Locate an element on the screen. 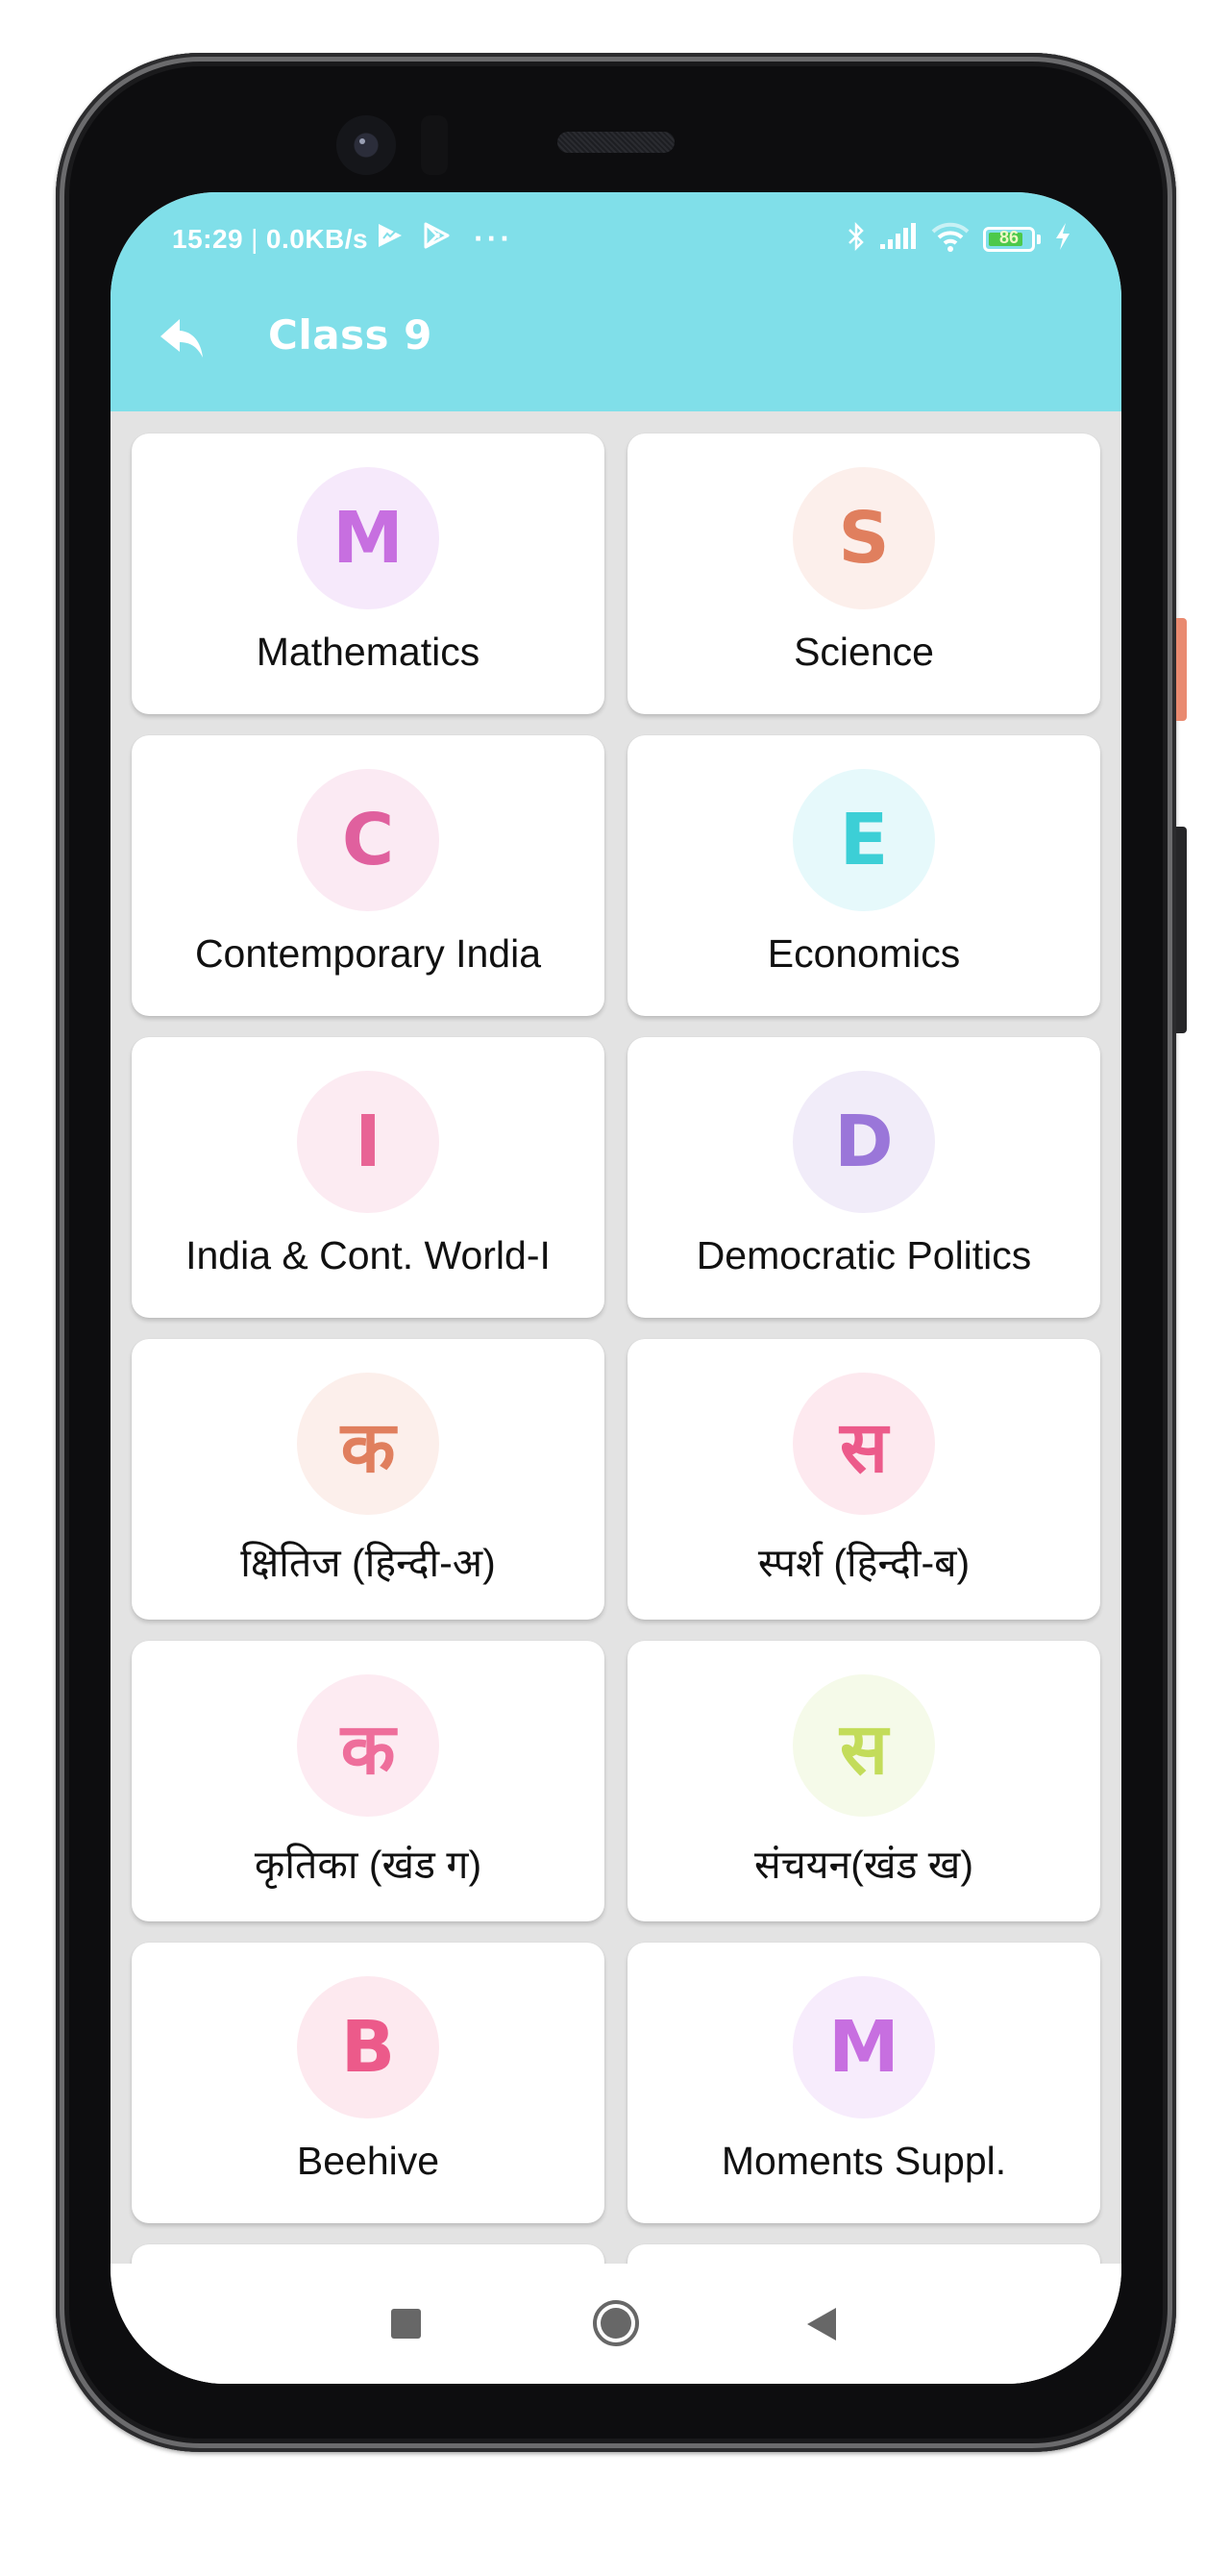  subject-initial-icon: S is located at coordinates (864, 538).